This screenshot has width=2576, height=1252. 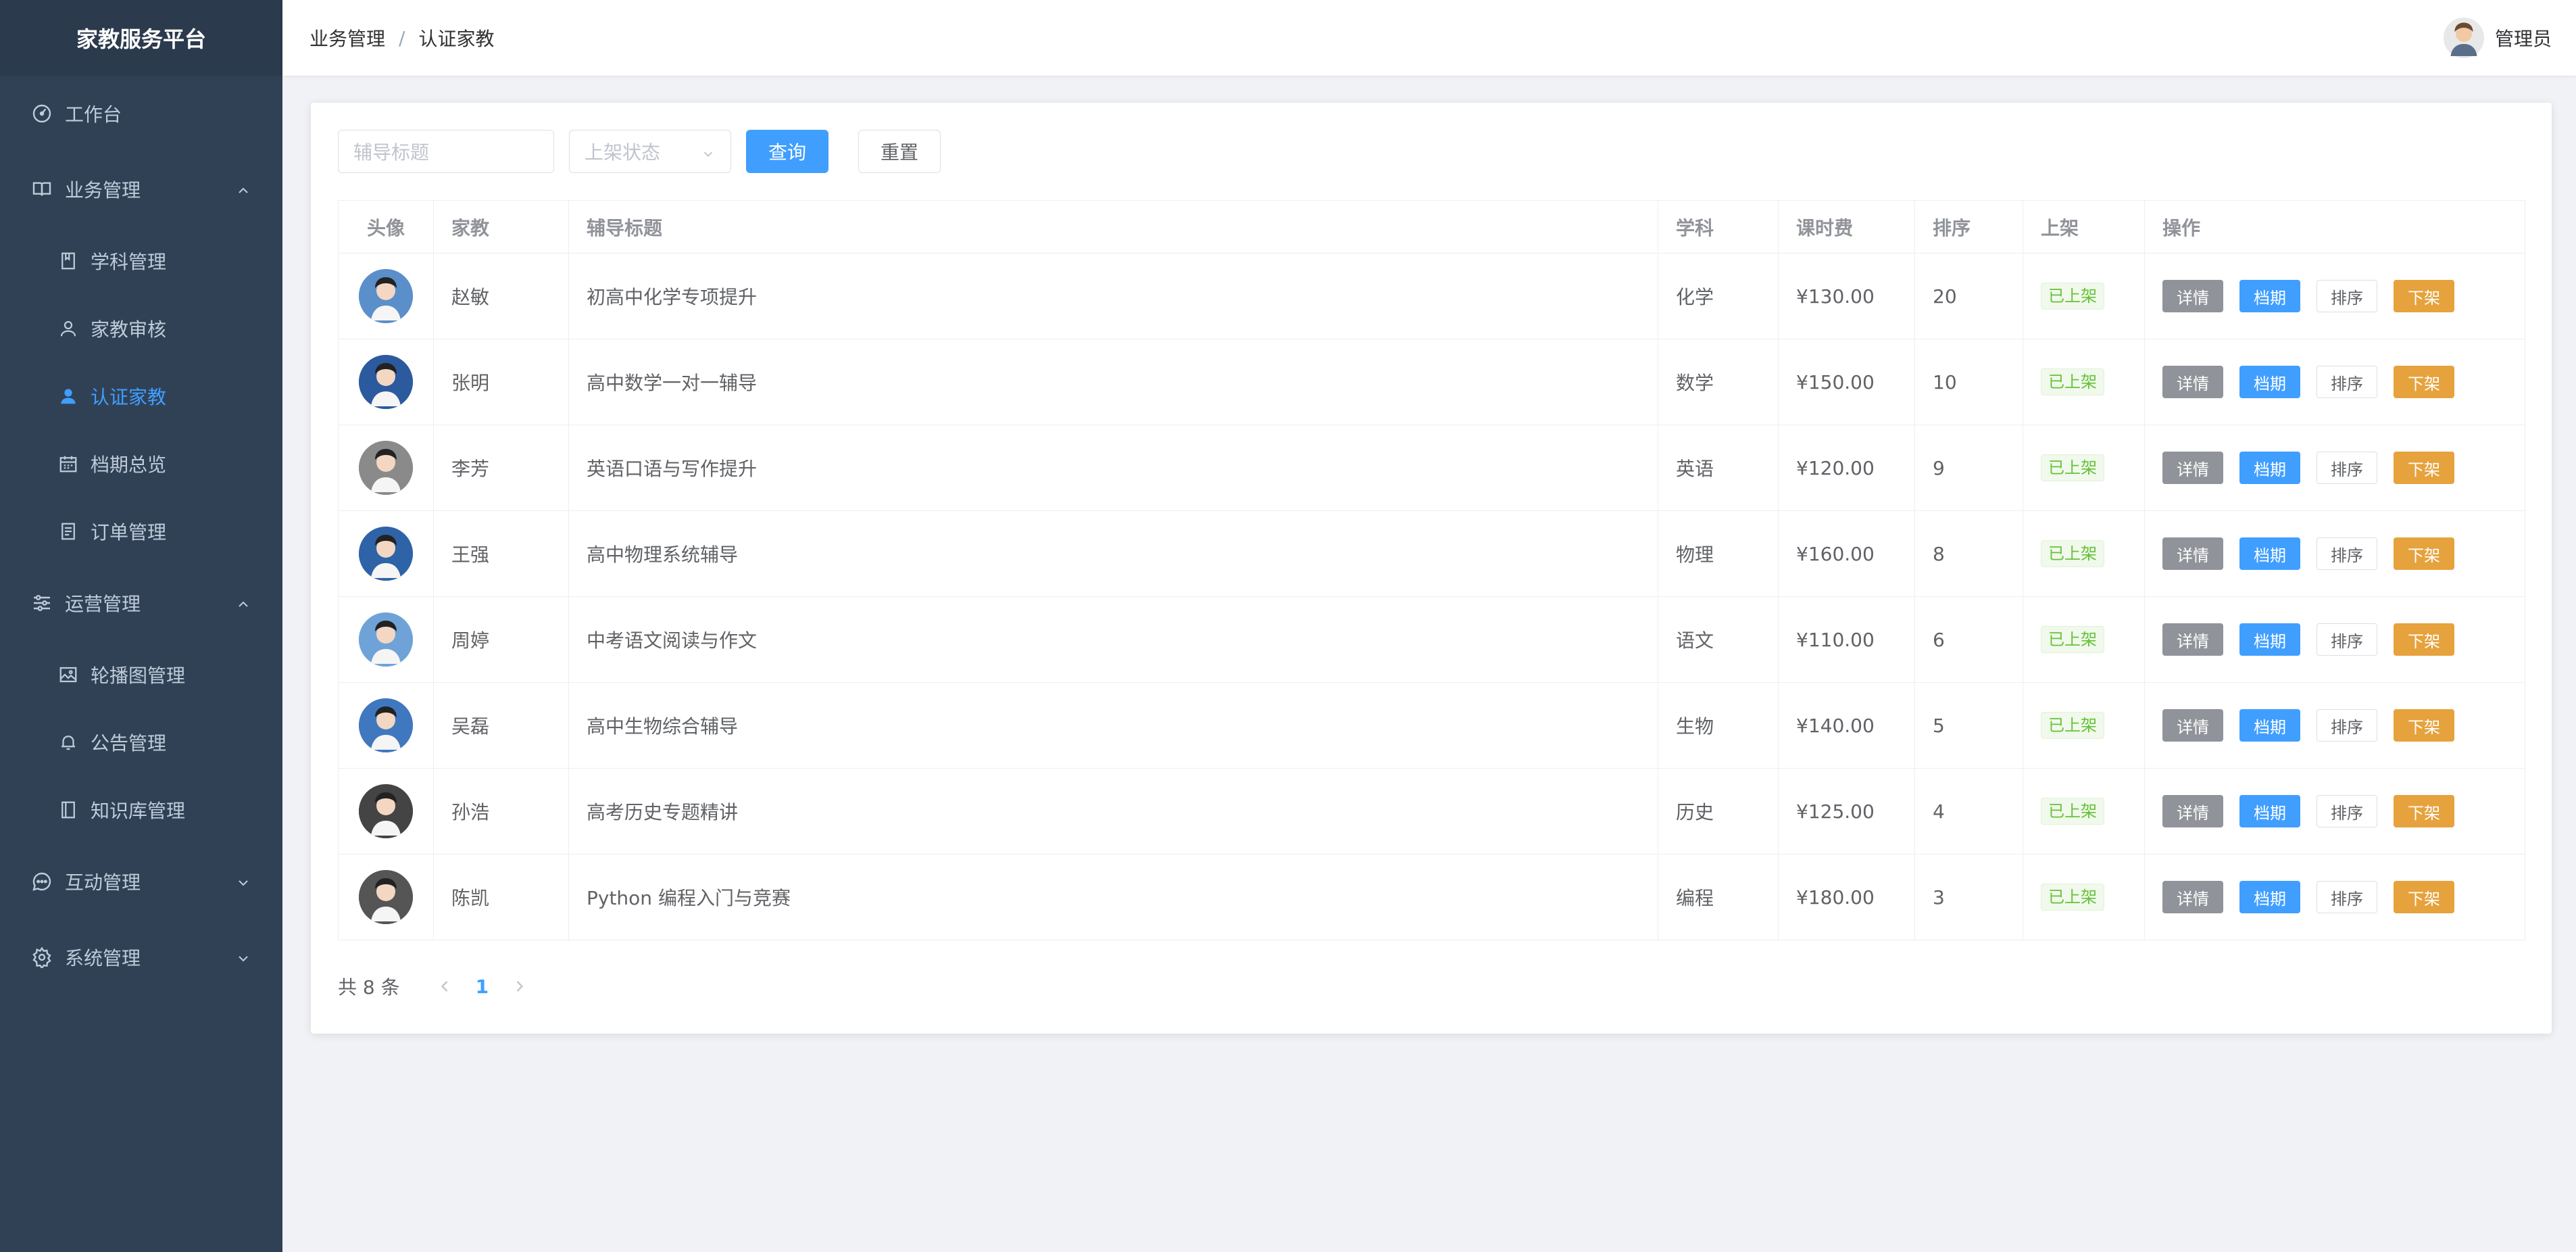 I want to click on query-button: 查询, so click(x=787, y=151).